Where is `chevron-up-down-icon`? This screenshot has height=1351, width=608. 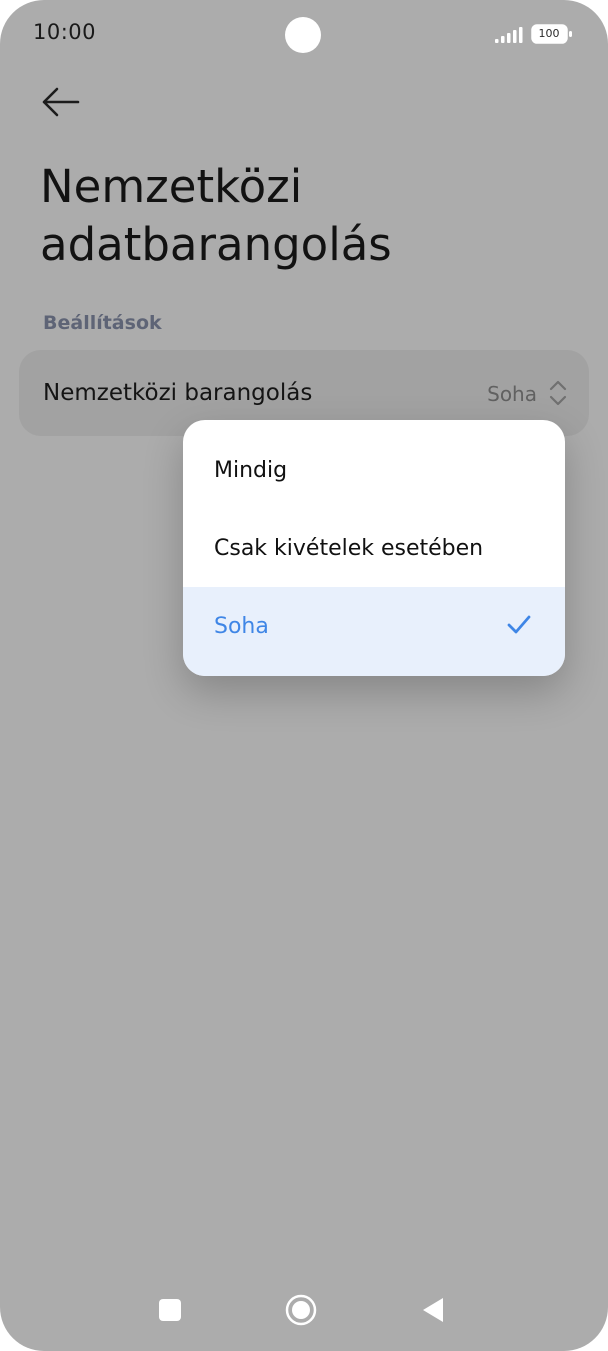
chevron-up-down-icon is located at coordinates (558, 393).